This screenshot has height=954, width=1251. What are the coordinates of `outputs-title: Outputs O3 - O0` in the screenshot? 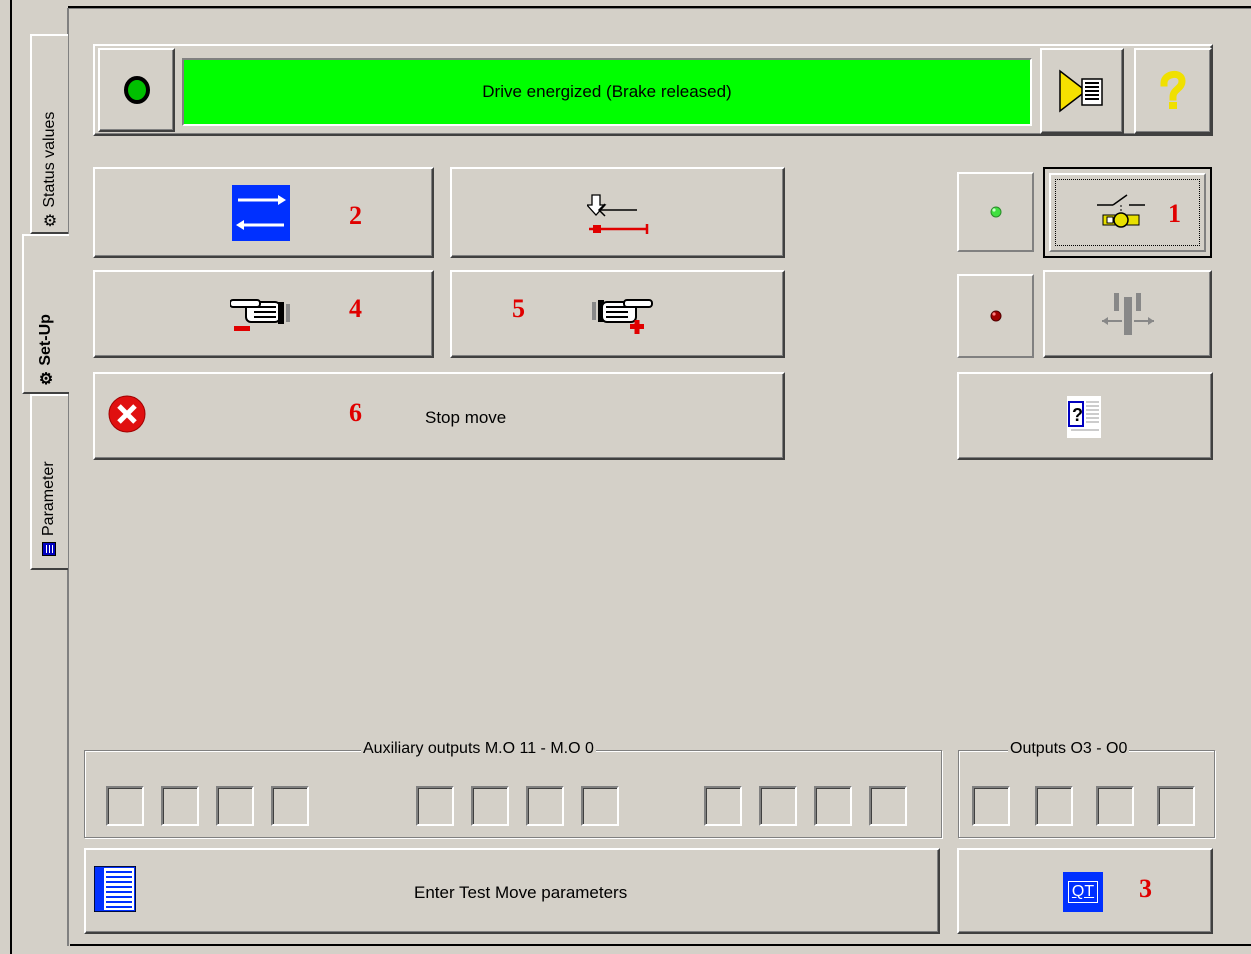 It's located at (1069, 749).